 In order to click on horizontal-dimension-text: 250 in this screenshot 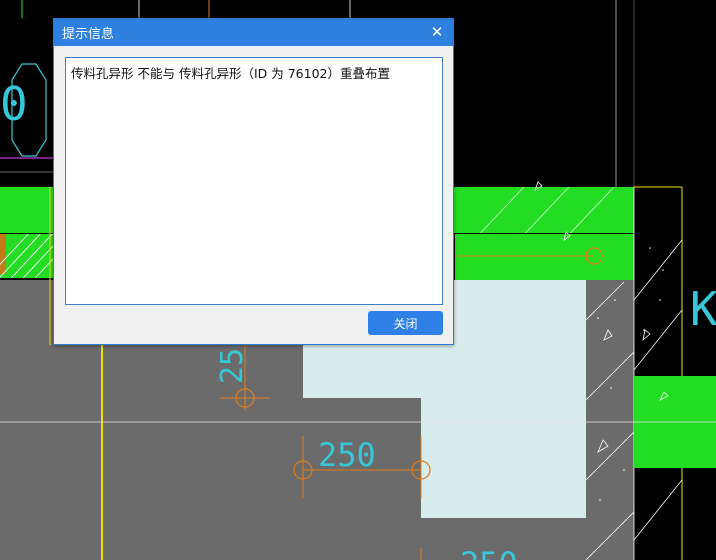, I will do `click(347, 455)`.